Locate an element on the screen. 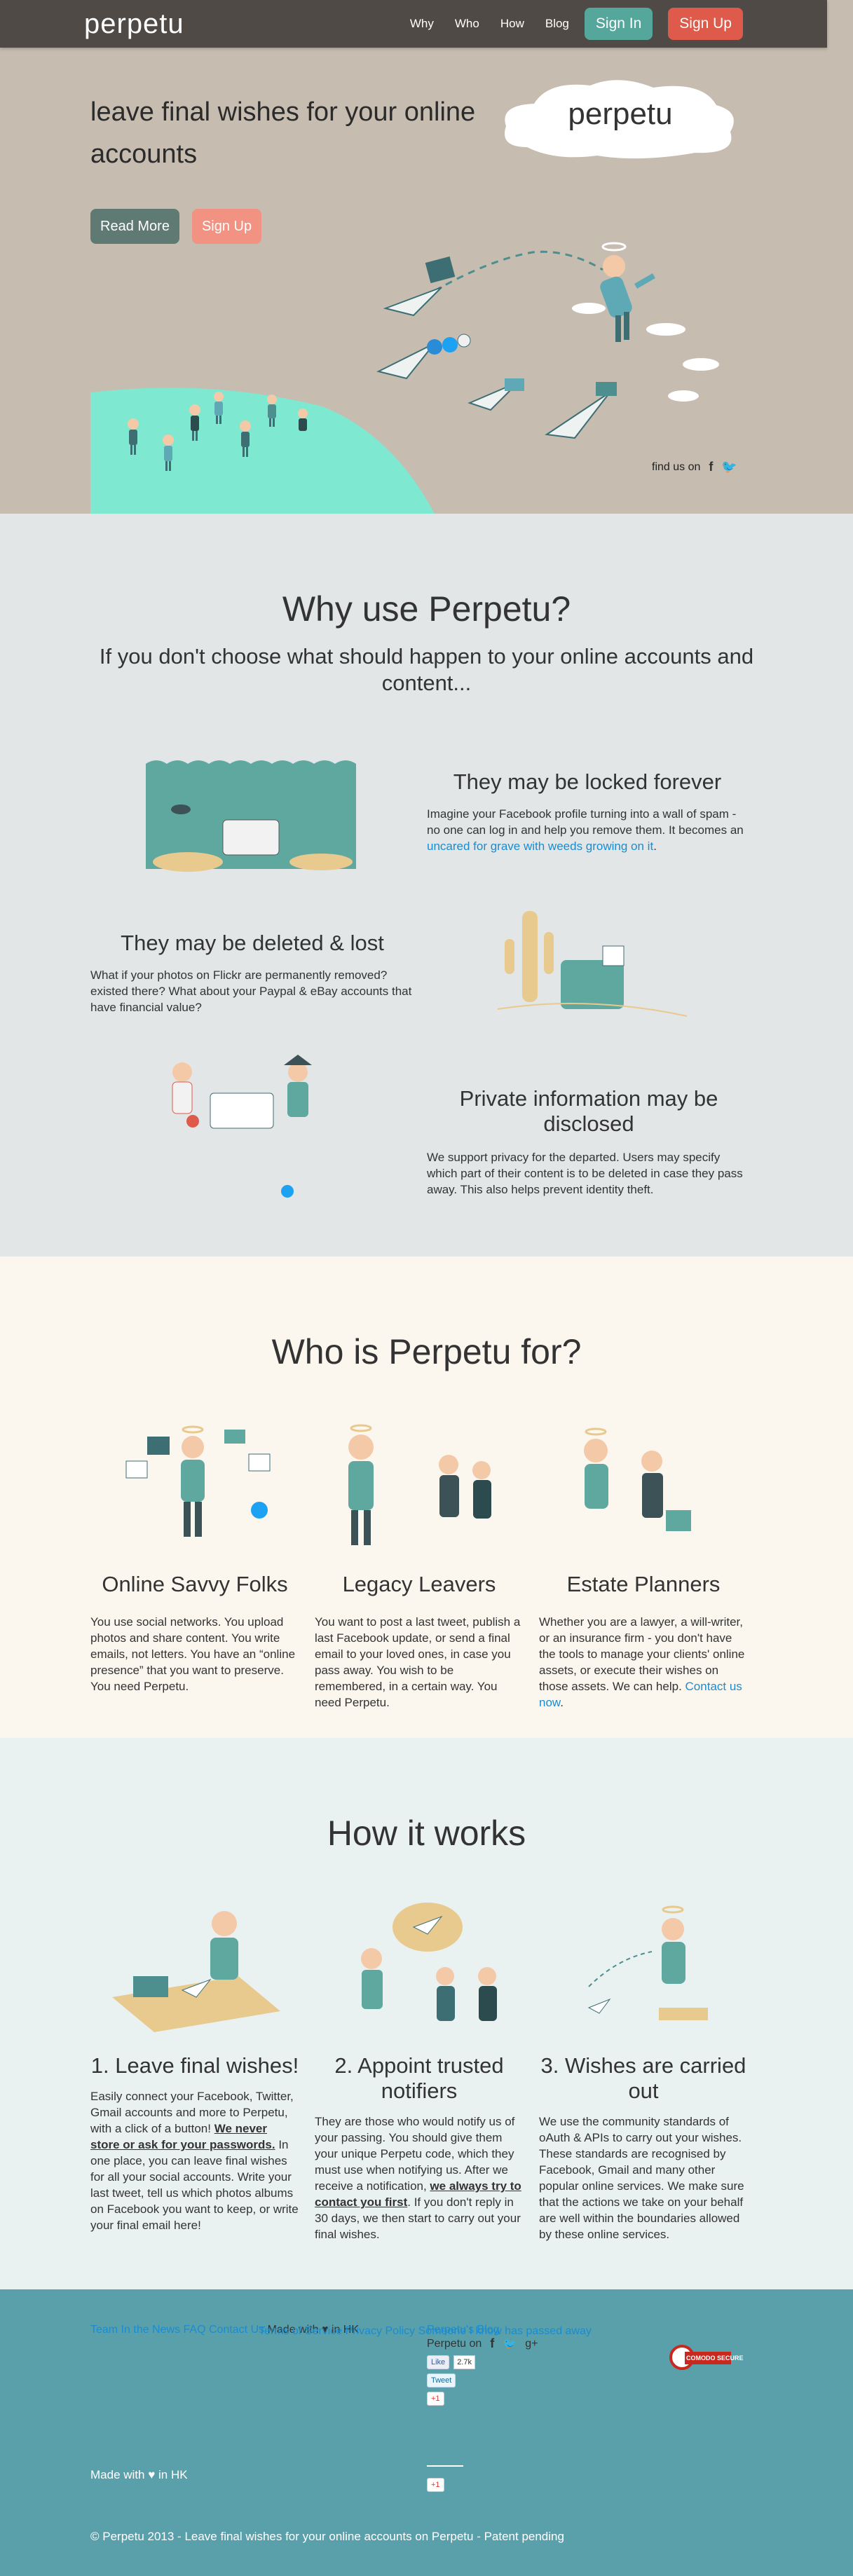 The width and height of the screenshot is (853, 2576). fb-like-count: 2.7k is located at coordinates (464, 2362).